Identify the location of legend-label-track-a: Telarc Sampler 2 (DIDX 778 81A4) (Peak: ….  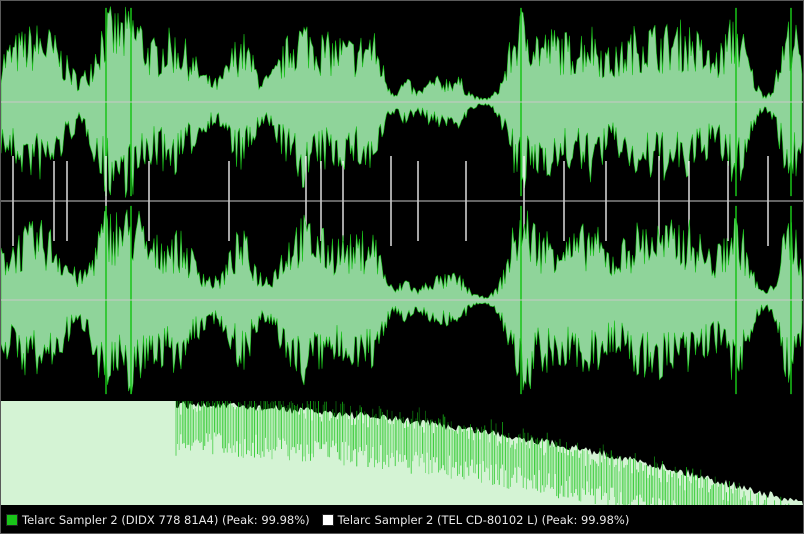
(166, 520).